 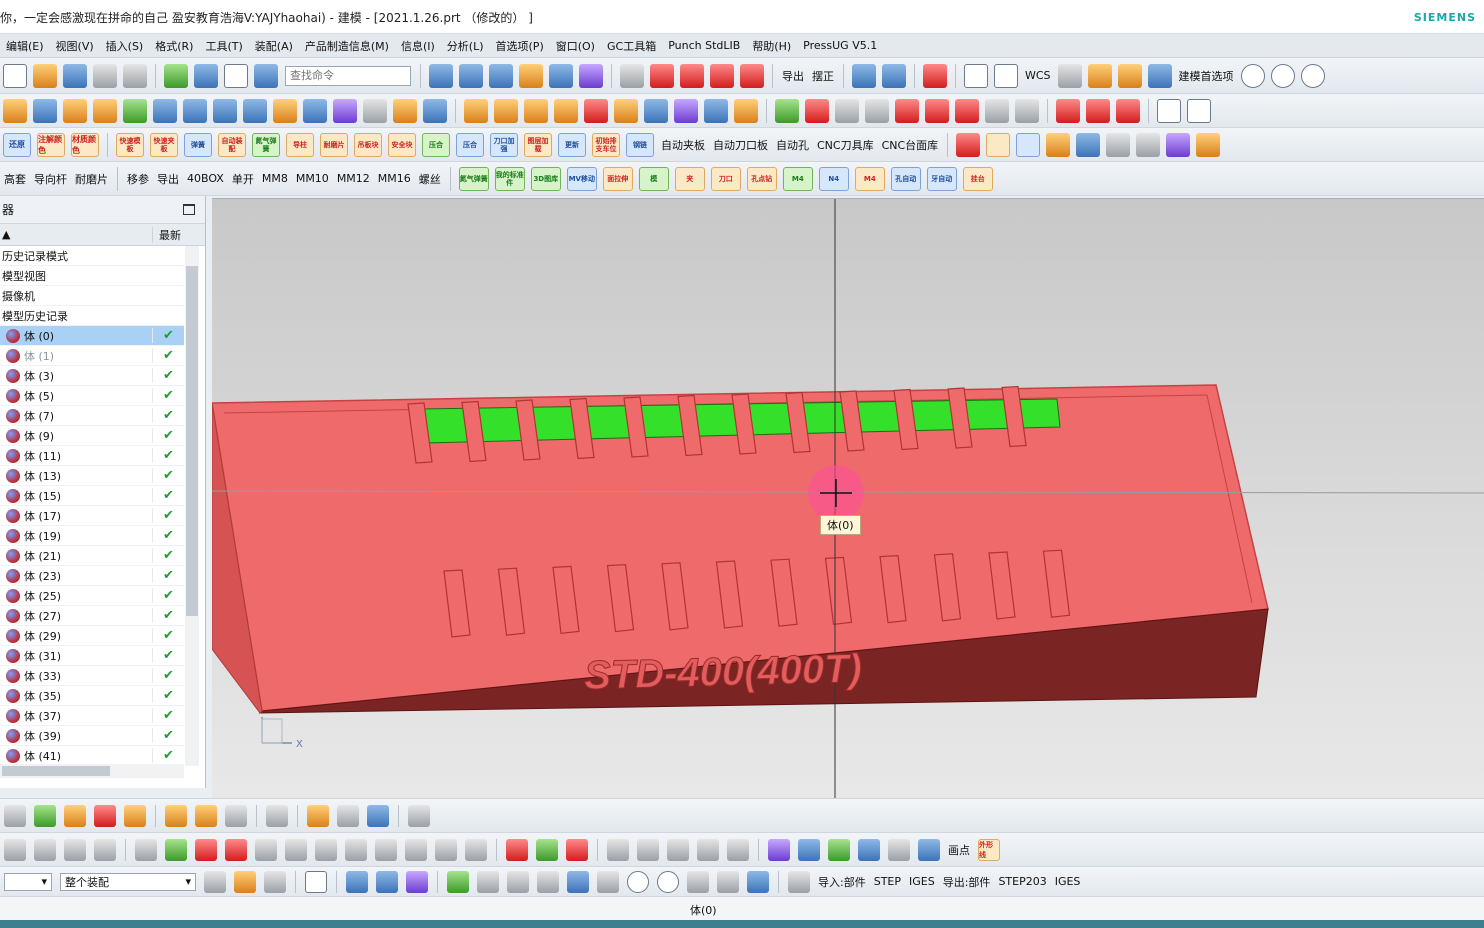 What do you see at coordinates (538, 144) in the screenshot?
I see `plugin-button: 图层加载` at bounding box center [538, 144].